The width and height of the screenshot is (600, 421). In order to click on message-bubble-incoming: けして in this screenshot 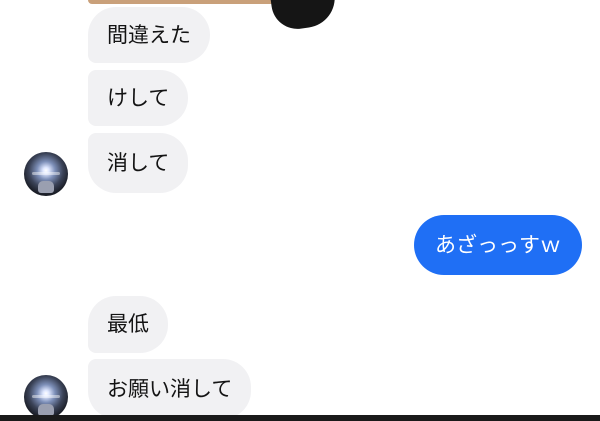, I will do `click(138, 98)`.